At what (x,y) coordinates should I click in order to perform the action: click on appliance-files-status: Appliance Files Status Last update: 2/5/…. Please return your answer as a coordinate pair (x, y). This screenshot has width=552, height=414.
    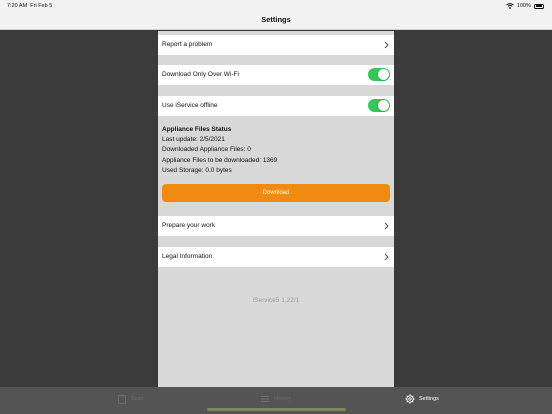
    Looking at the image, I should click on (276, 150).